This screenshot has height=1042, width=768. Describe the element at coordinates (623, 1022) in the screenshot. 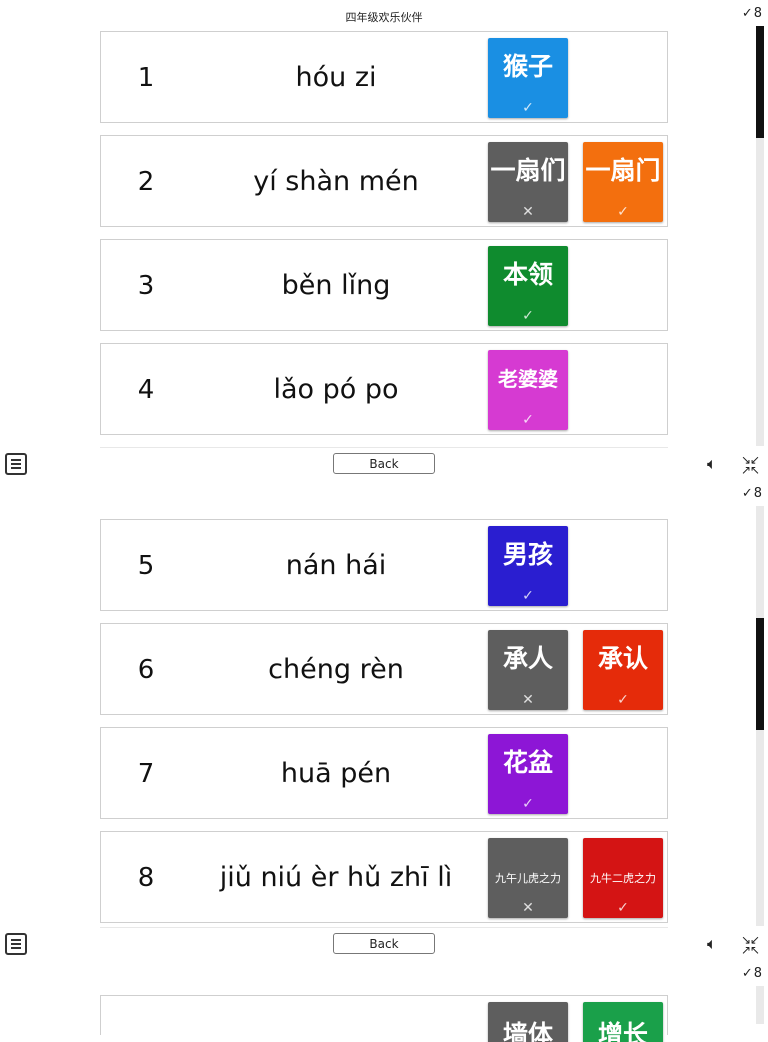

I see `answer-choice: 增长` at that location.